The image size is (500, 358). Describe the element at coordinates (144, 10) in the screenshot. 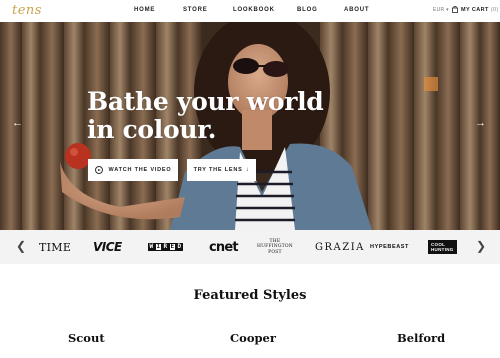

I see `nav-home-link: HOME` at that location.